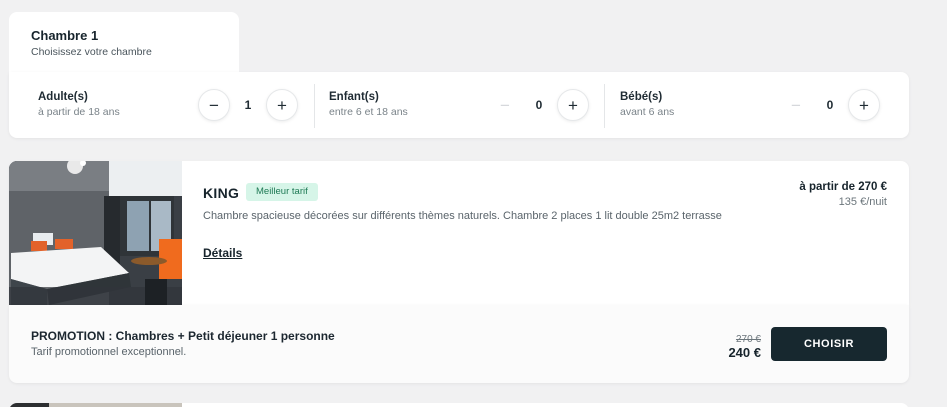  I want to click on hotel-room-image, so click(95, 233).